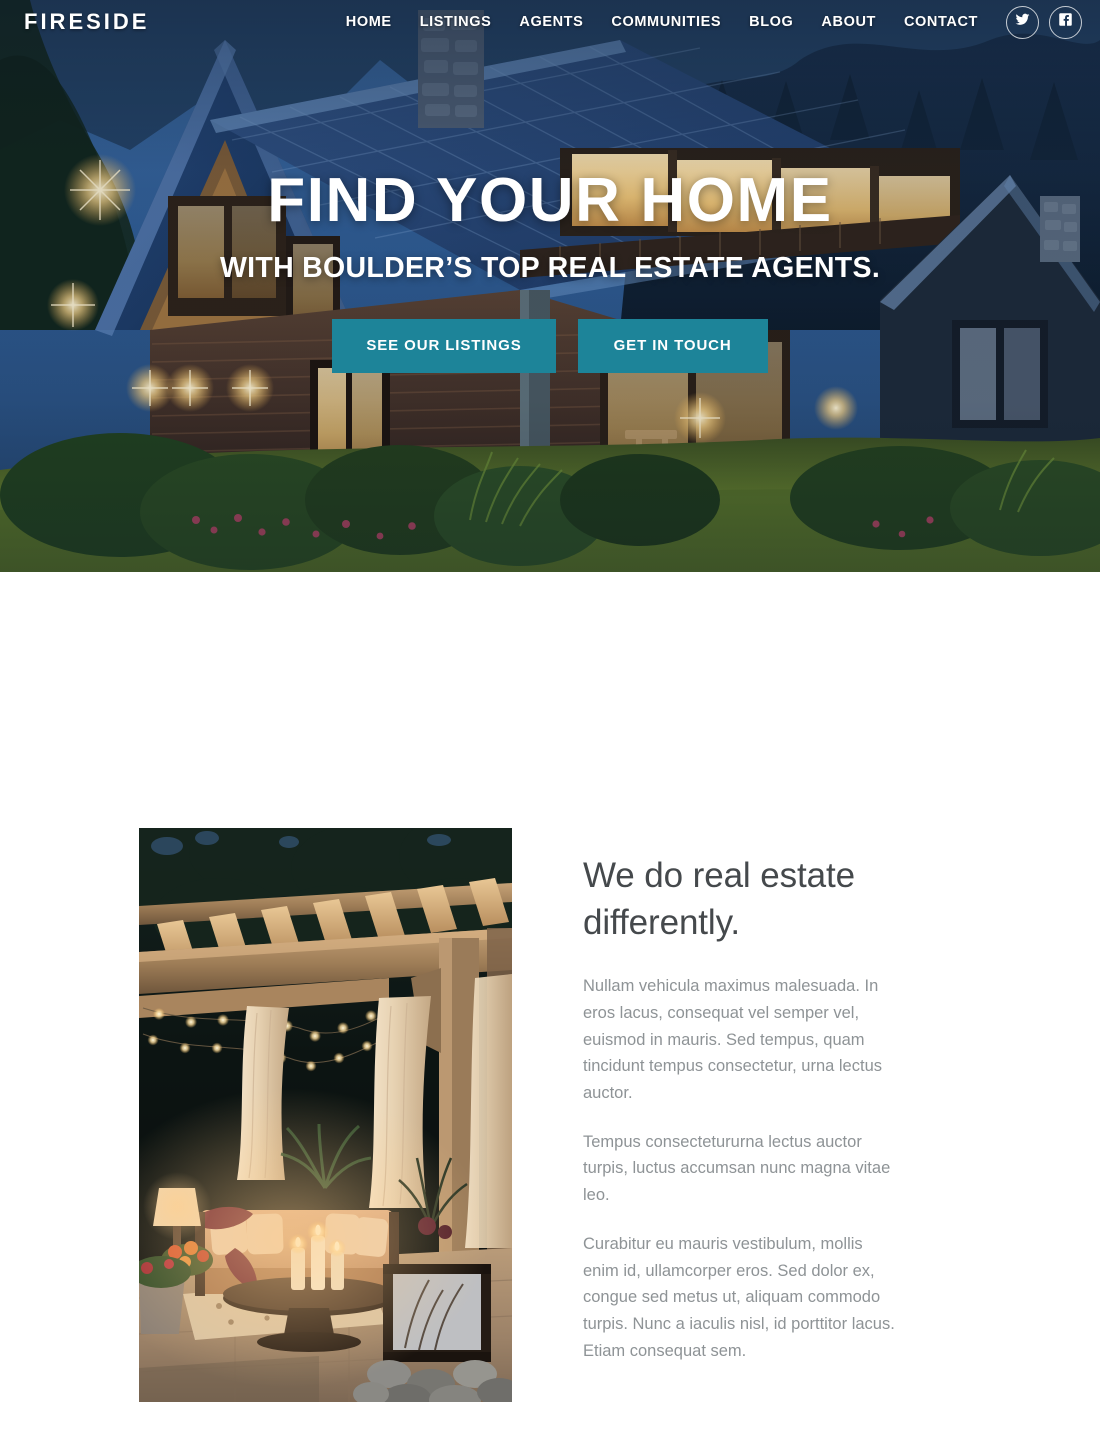 Image resolution: width=1100 pixels, height=1436 pixels. I want to click on hero-title: FIND YOUR HOME, so click(550, 200).